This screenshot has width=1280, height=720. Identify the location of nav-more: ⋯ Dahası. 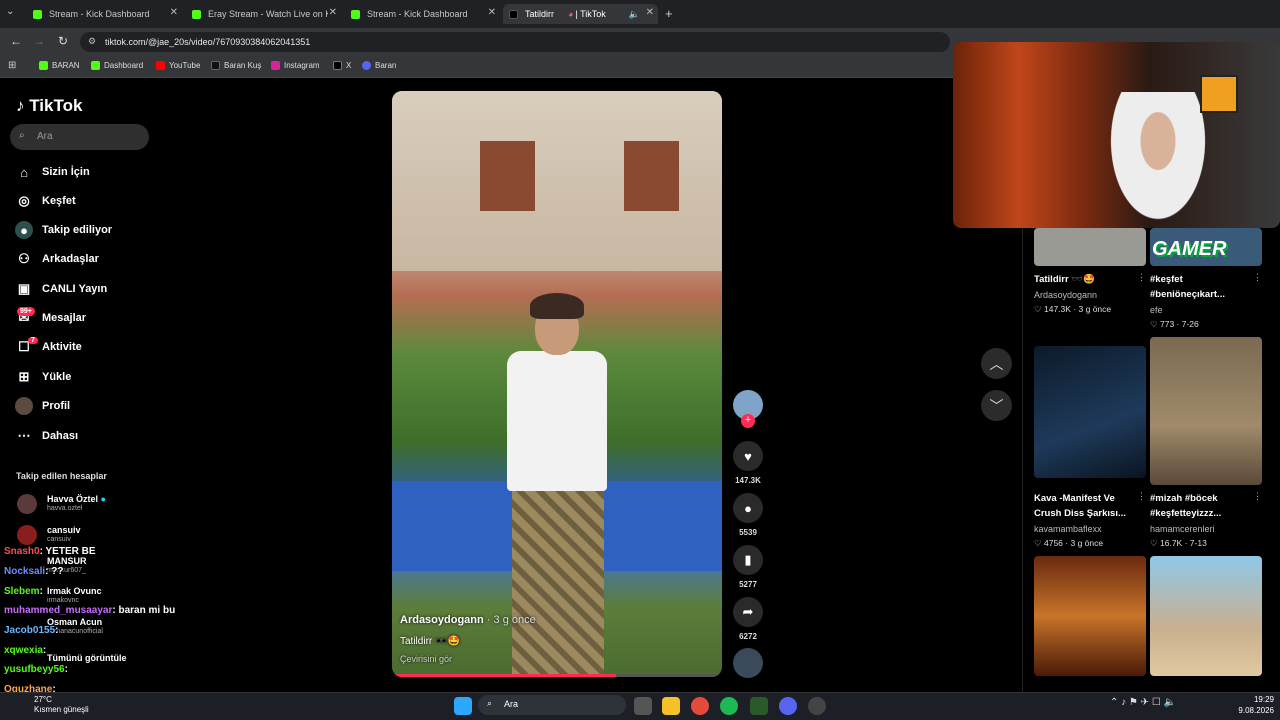
(47, 436).